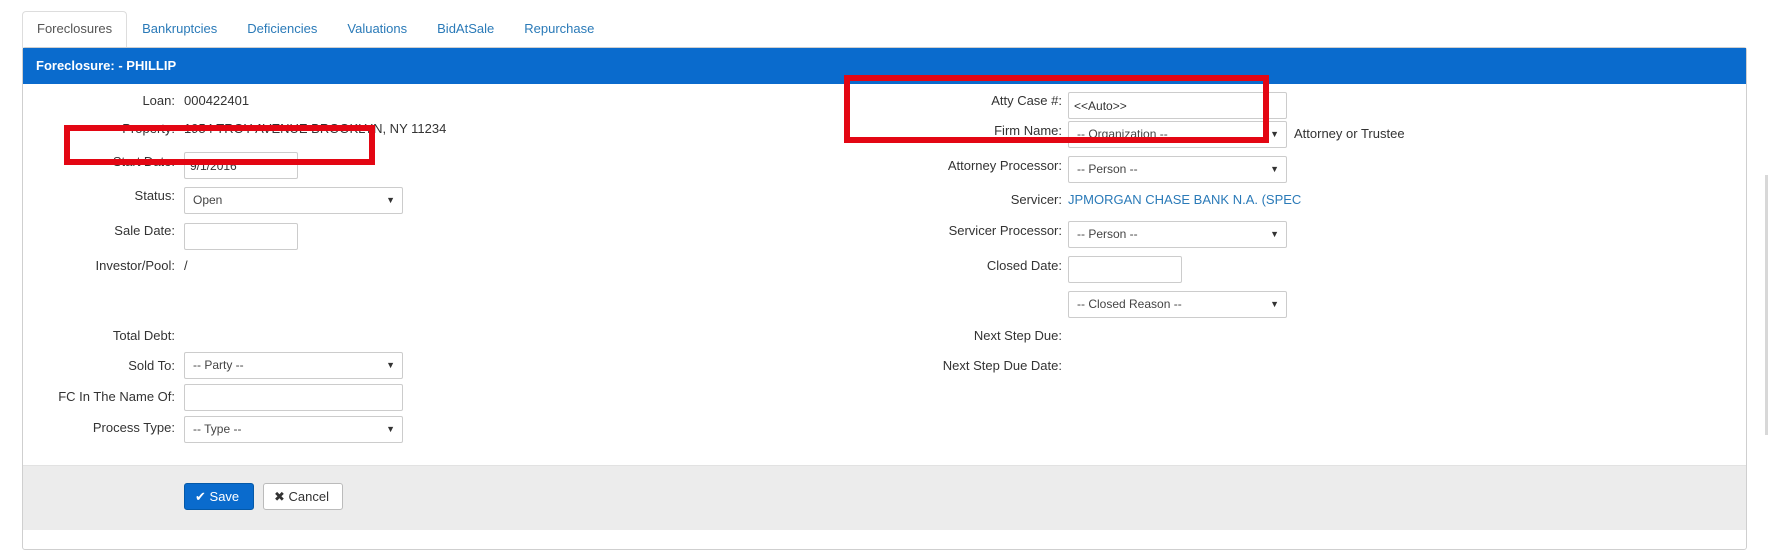 This screenshot has width=1768, height=558. I want to click on servicer-processor-label: Servicer Processor:, so click(1005, 230).